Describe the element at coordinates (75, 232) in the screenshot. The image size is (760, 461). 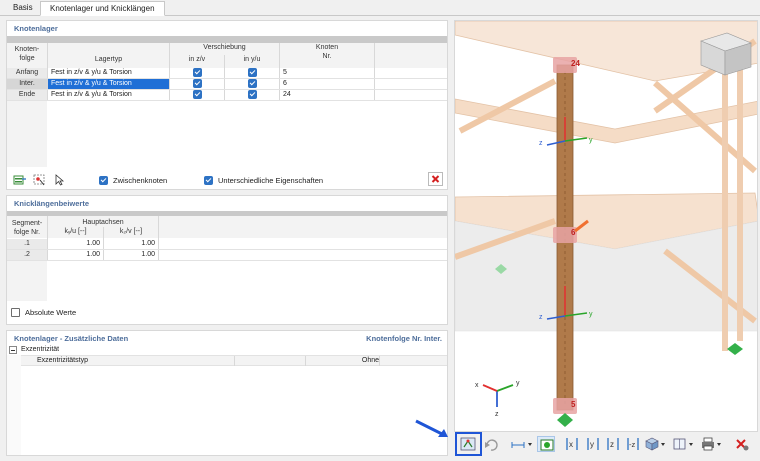
I see `header-ky: kᵧ/u [--]` at that location.